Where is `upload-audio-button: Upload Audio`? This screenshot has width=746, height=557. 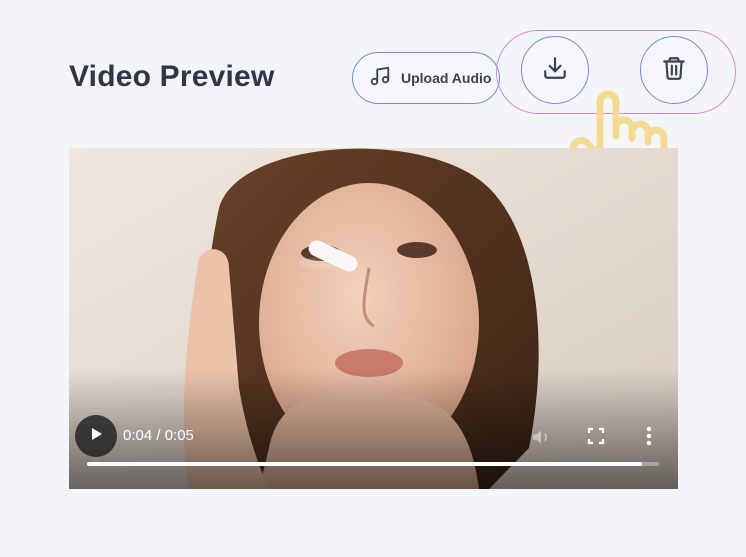
upload-audio-button: Upload Audio is located at coordinates (426, 78).